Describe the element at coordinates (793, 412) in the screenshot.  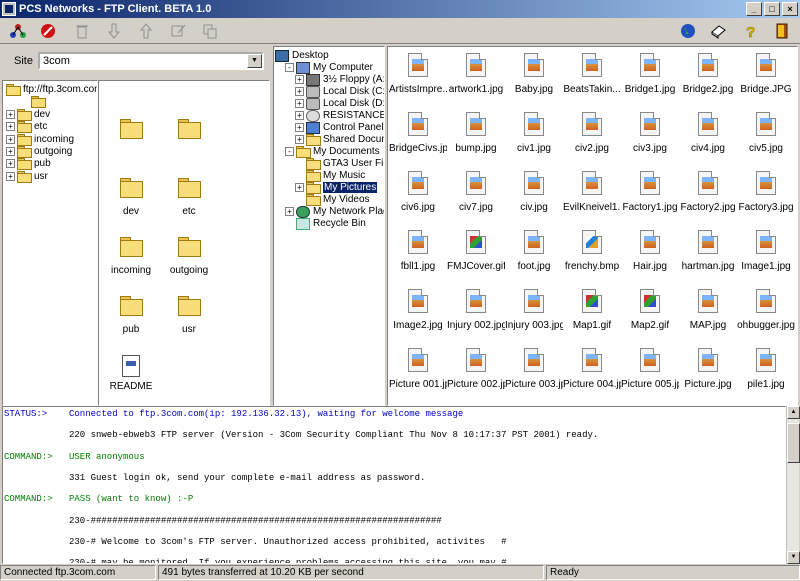
I see `scroll-up-icon: ▲` at that location.